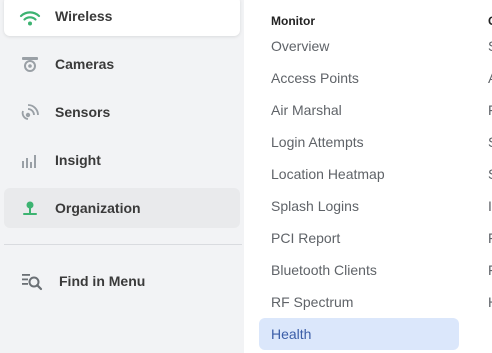 This screenshot has width=492, height=353. Describe the element at coordinates (490, 302) in the screenshot. I see `menu-item-col2: H` at that location.